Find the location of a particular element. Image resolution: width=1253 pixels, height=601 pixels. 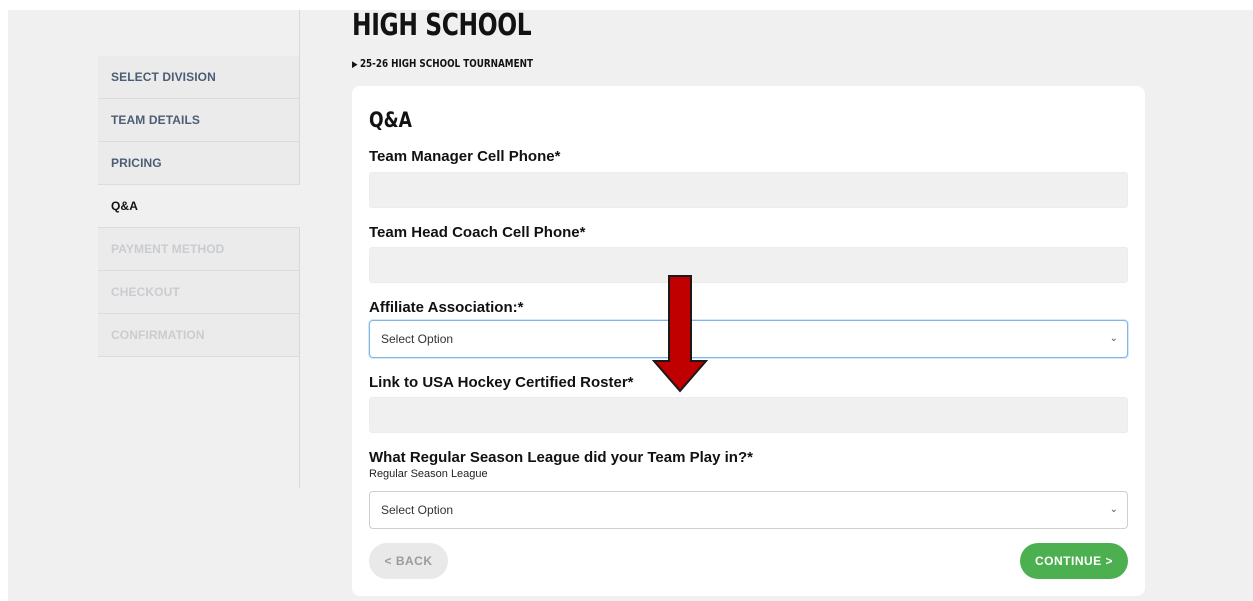

affiliate-association-value: Select Option is located at coordinates (417, 339).